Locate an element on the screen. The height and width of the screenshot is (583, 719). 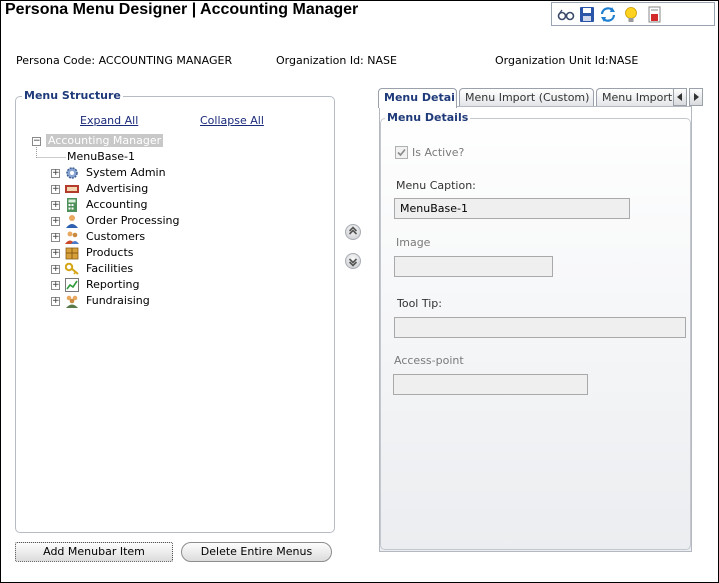
tree-menubase: MenuBase-1 is located at coordinates (101, 157).